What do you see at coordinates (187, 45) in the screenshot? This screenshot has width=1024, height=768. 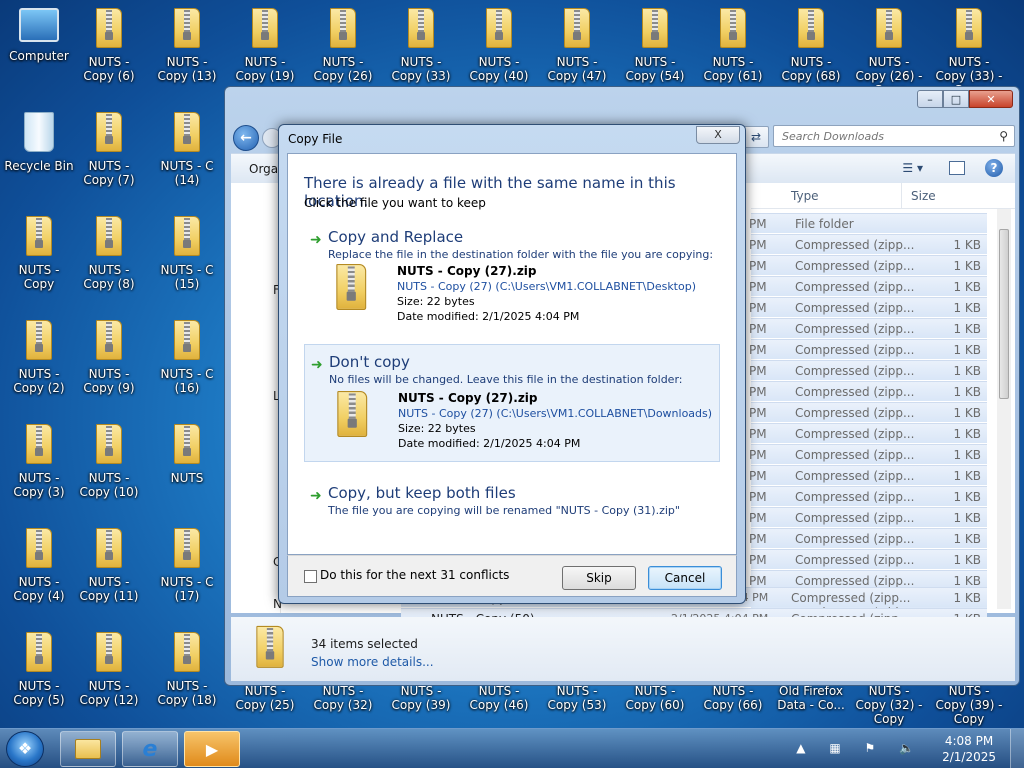 I see `desktop-icon: NUTS - Copy (13)` at bounding box center [187, 45].